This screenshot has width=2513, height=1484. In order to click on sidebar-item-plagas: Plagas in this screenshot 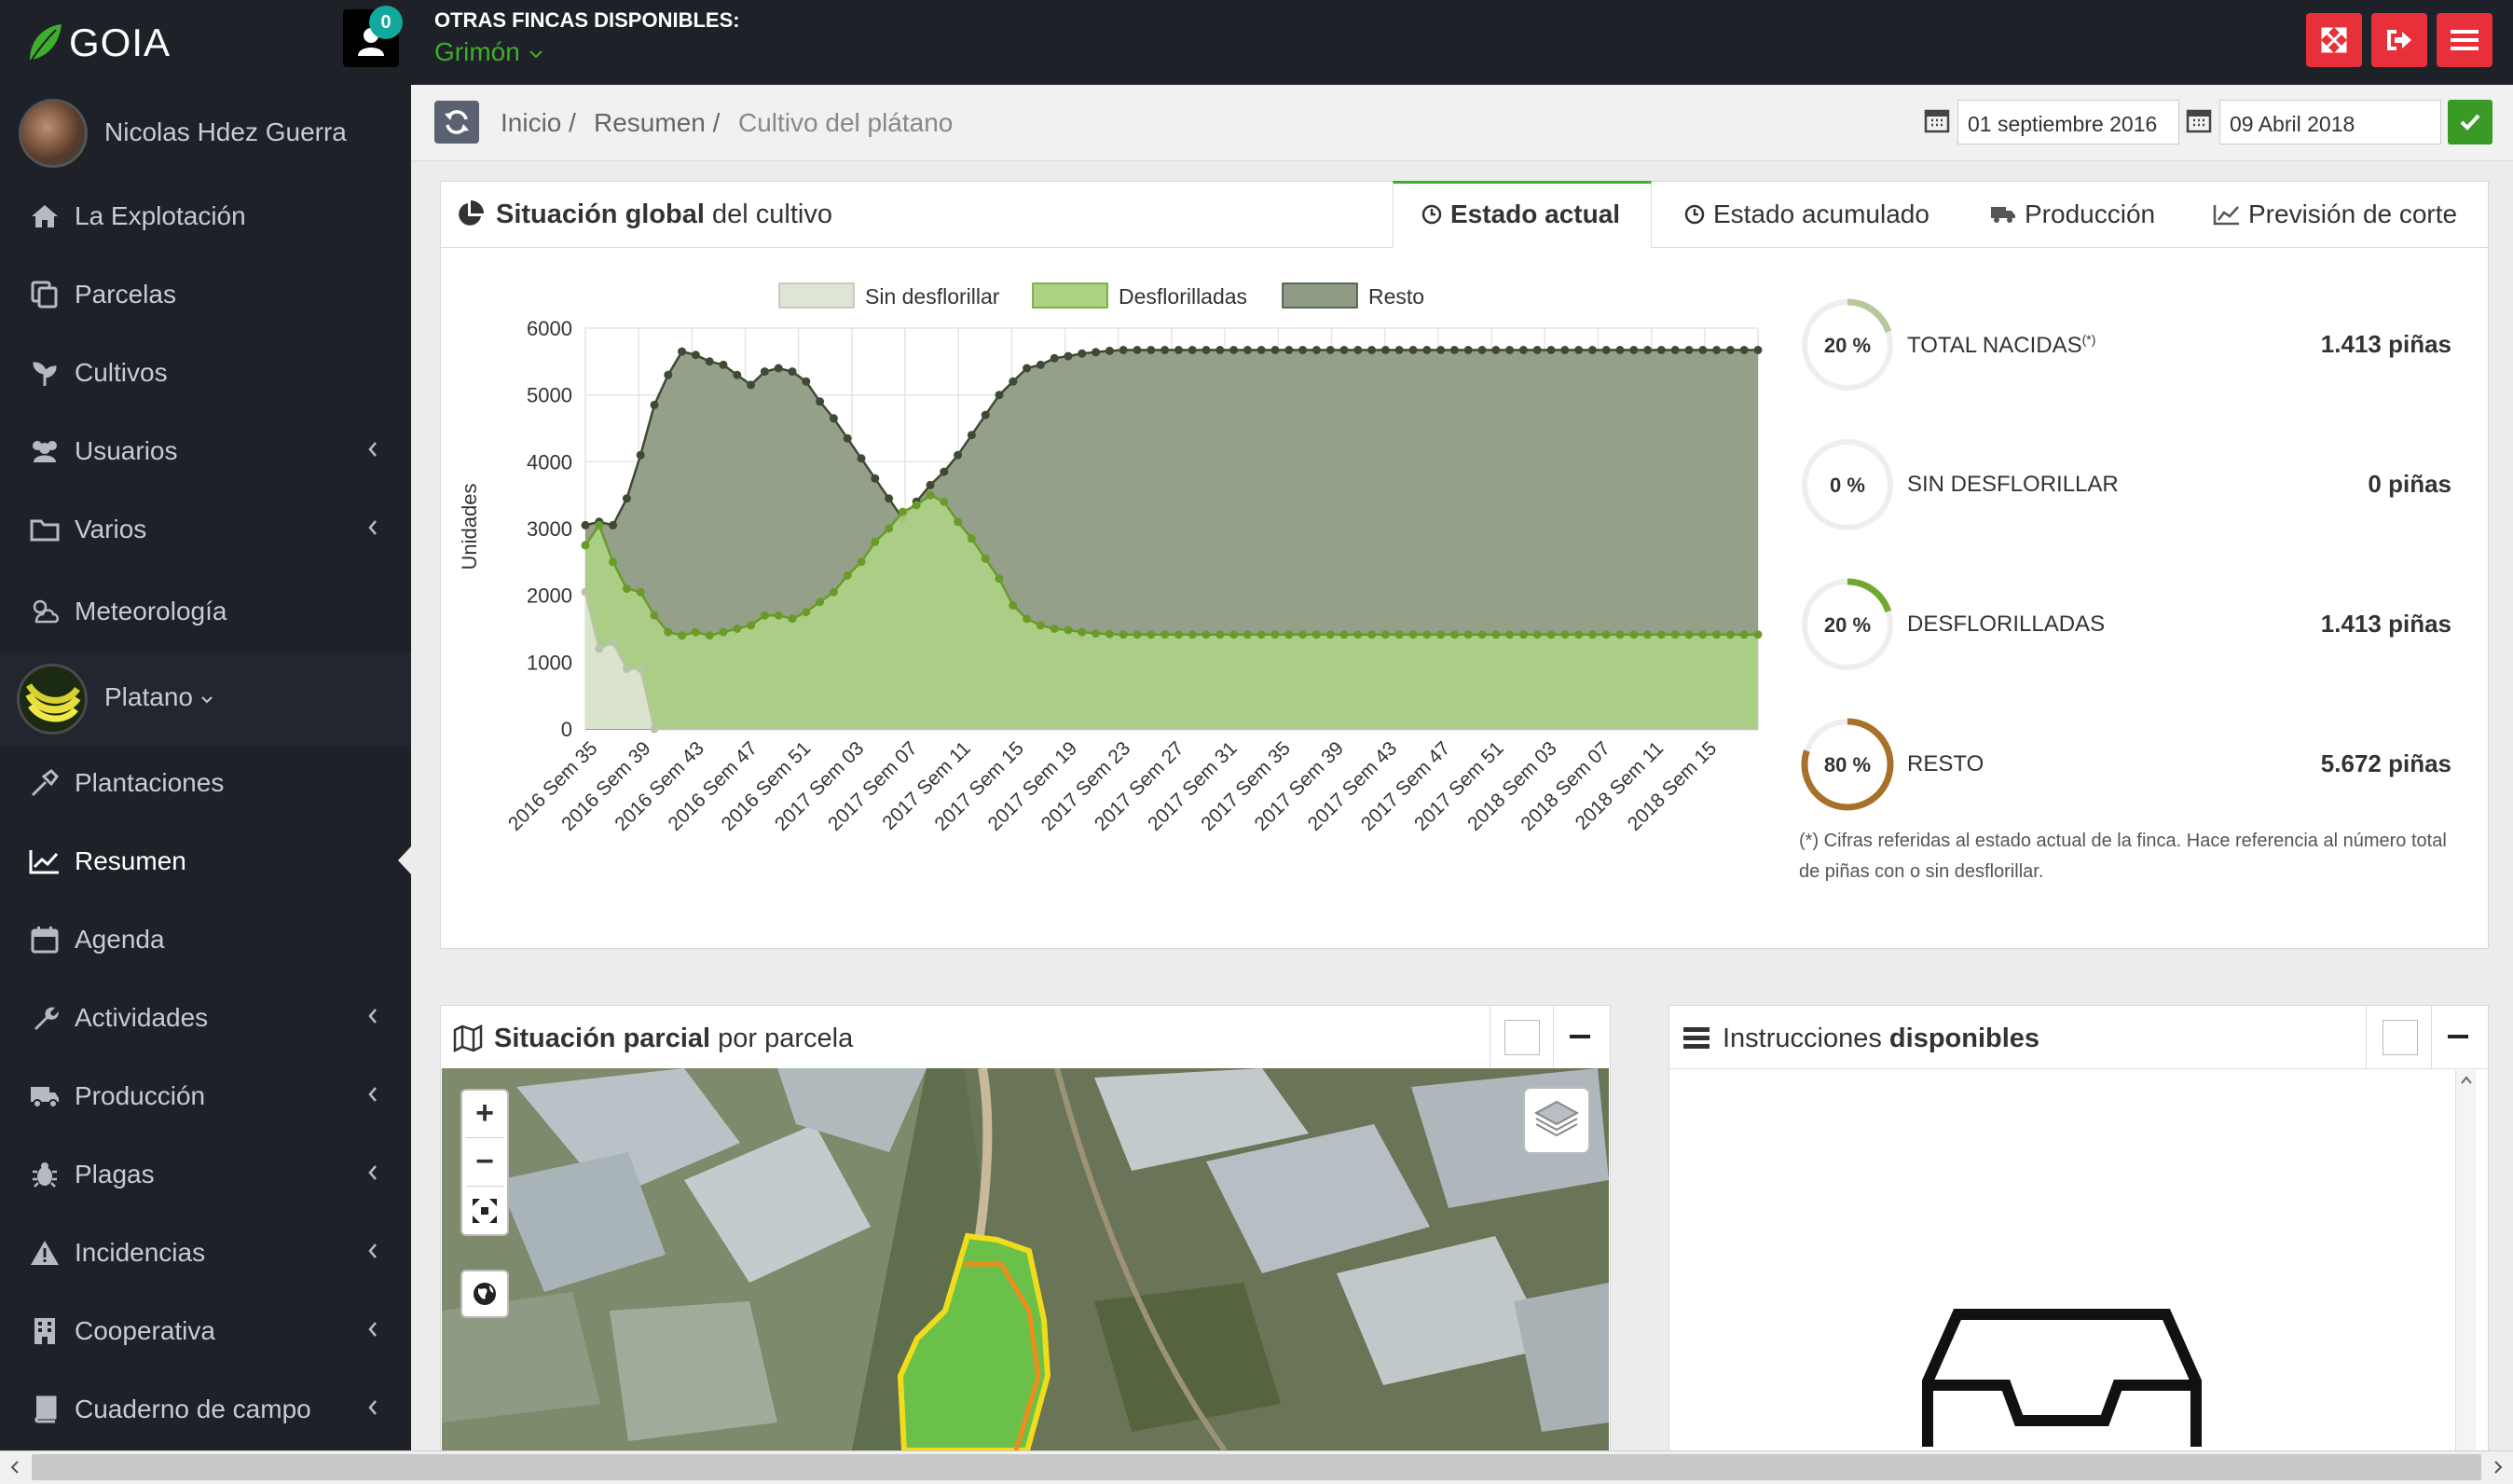, I will do `click(205, 1174)`.